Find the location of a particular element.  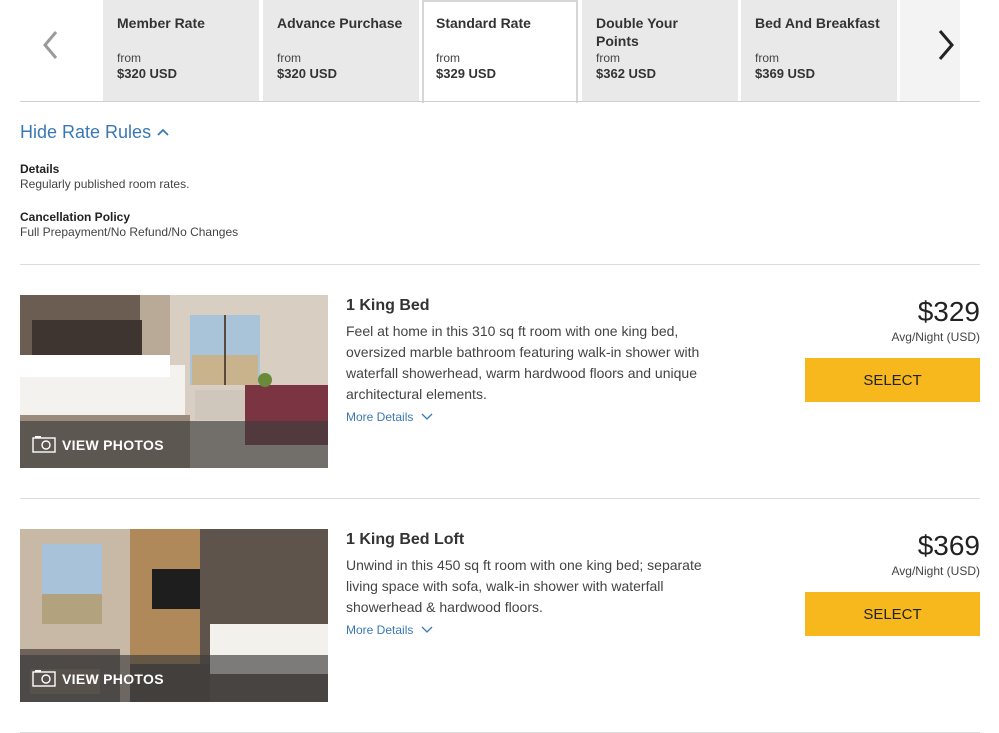

room-title: 1 King Bed is located at coordinates (388, 305).